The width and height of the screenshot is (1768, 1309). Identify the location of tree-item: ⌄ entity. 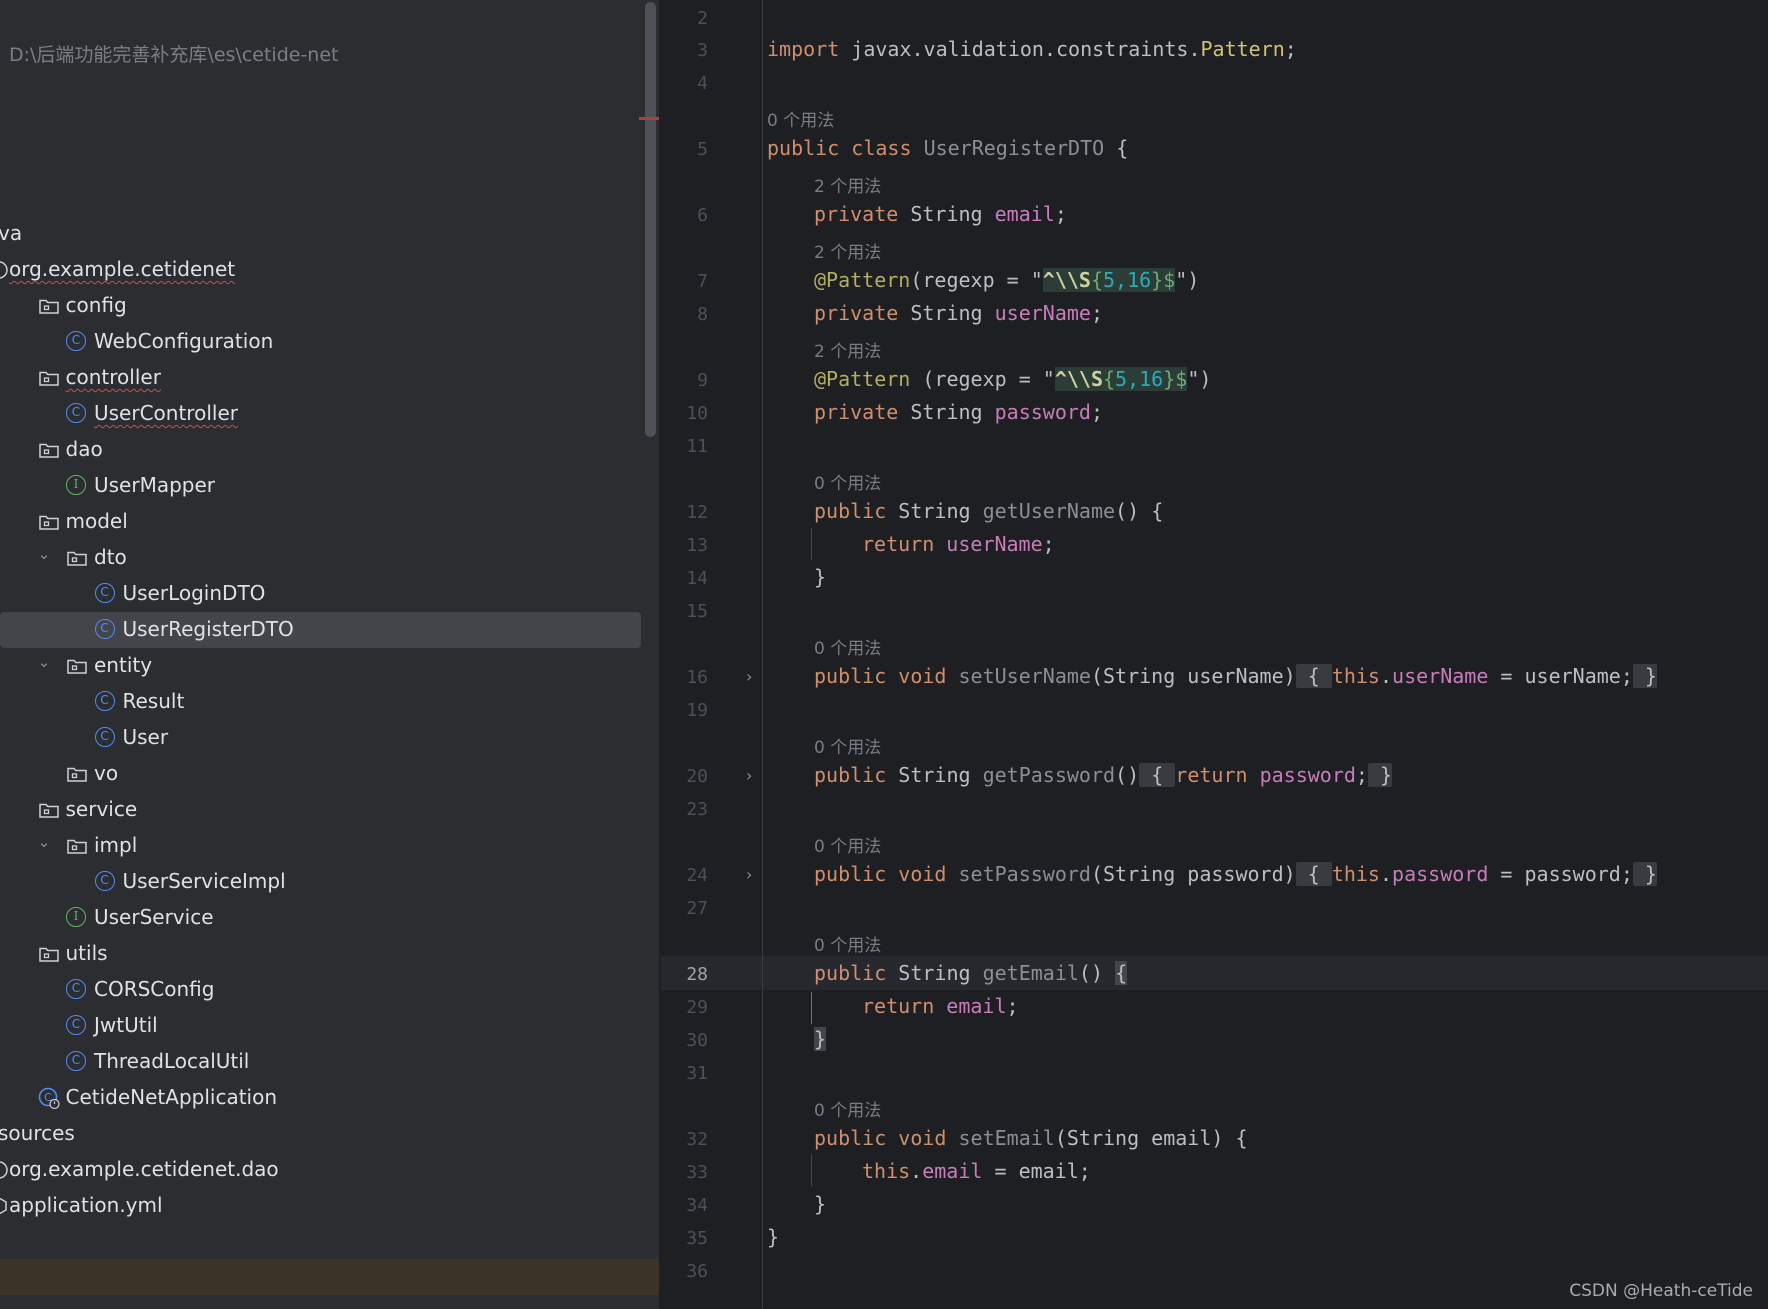
(320, 666).